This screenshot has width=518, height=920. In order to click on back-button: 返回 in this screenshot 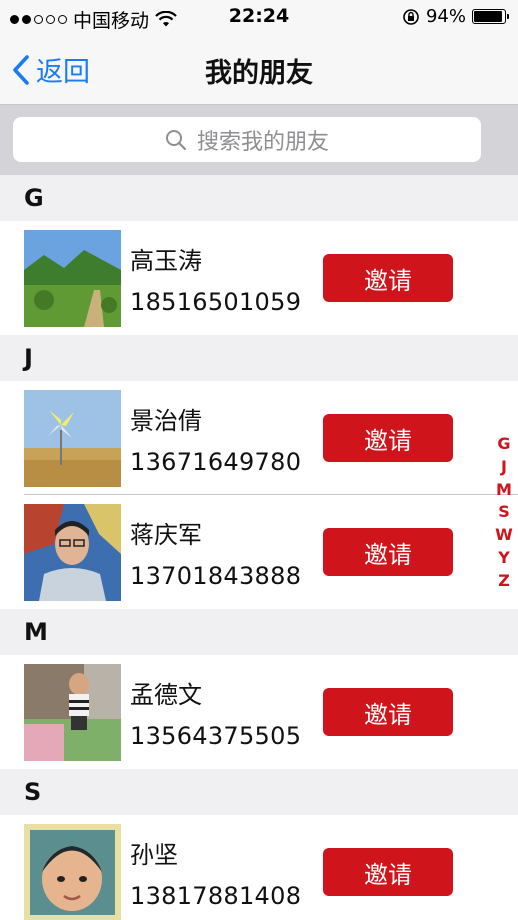, I will do `click(51, 69)`.